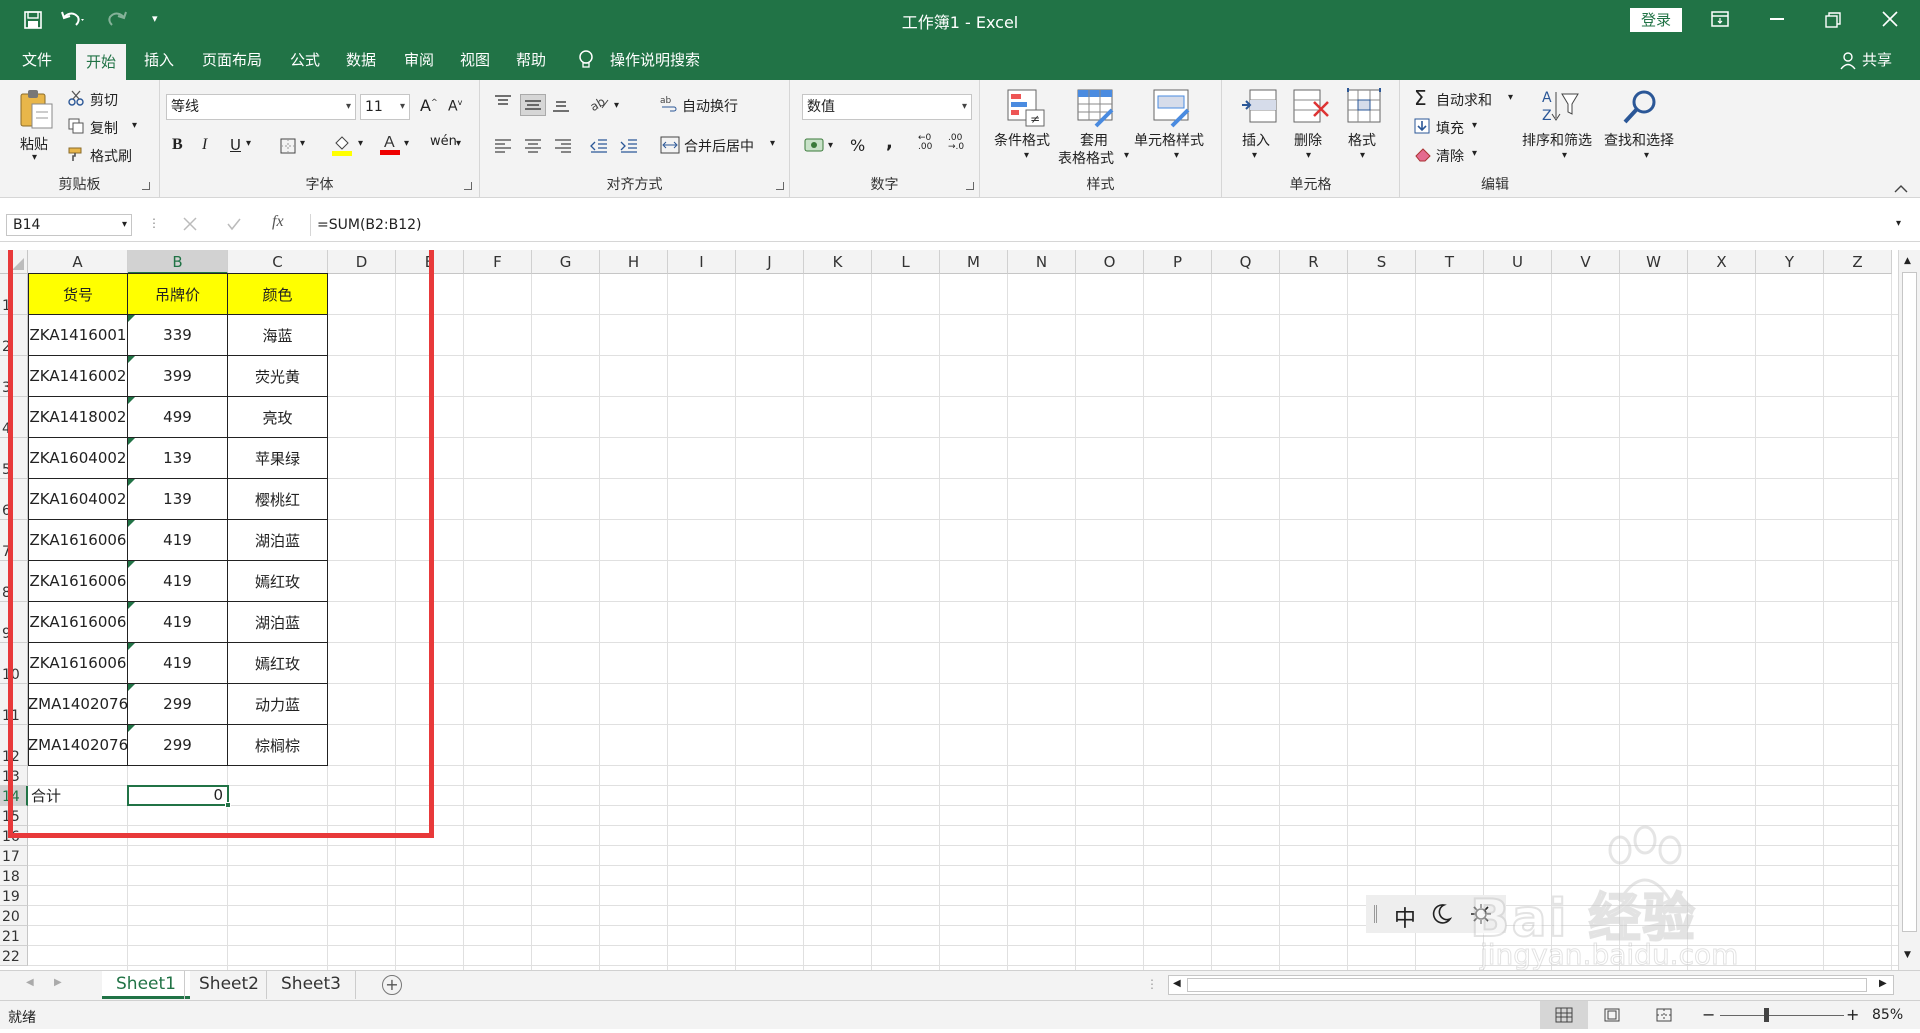 Image resolution: width=1920 pixels, height=1033 pixels. Describe the element at coordinates (1656, 20) in the screenshot. I see `login-button: 登录` at that location.